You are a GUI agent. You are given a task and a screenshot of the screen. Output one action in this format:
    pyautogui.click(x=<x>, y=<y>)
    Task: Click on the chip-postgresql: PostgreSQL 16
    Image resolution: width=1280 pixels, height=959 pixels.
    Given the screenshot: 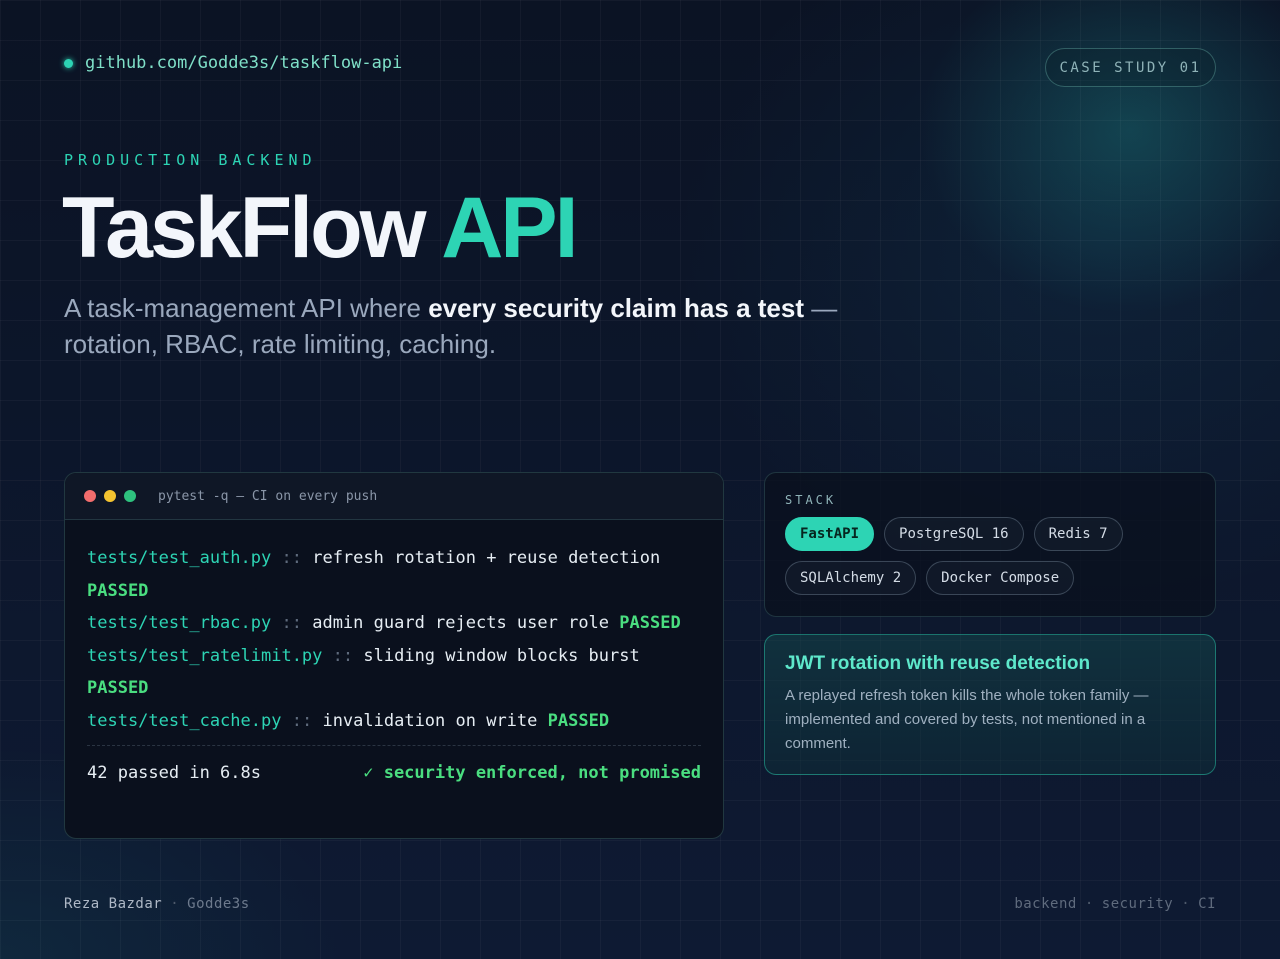 What is the action you would take?
    pyautogui.click(x=954, y=534)
    